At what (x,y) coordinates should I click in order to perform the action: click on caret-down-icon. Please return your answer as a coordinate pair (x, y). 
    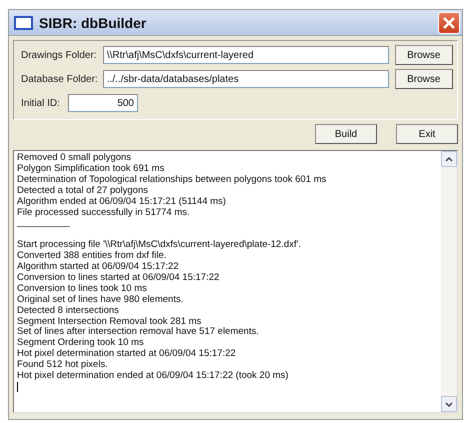
    Looking at the image, I should click on (449, 404).